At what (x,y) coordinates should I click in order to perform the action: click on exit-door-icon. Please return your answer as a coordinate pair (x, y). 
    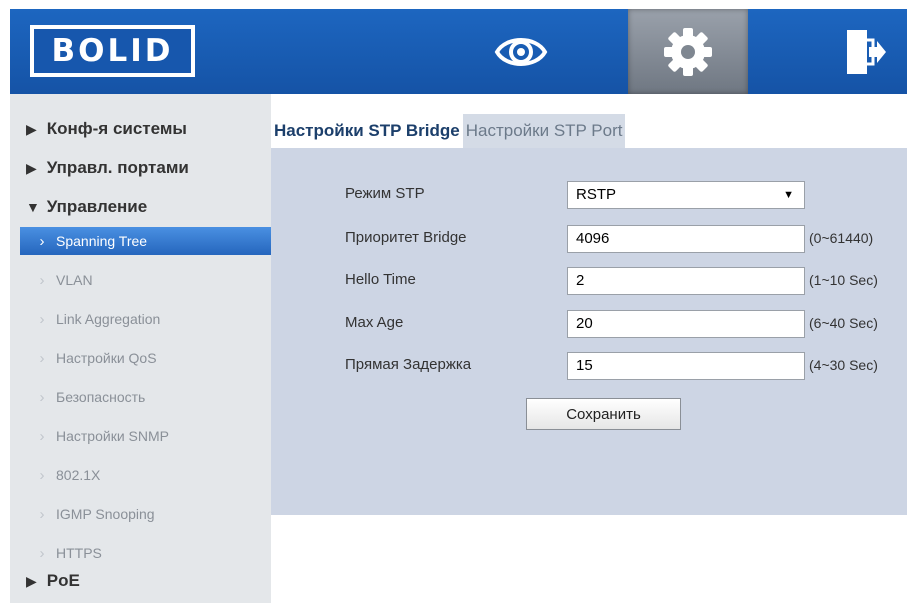
    Looking at the image, I should click on (866, 51).